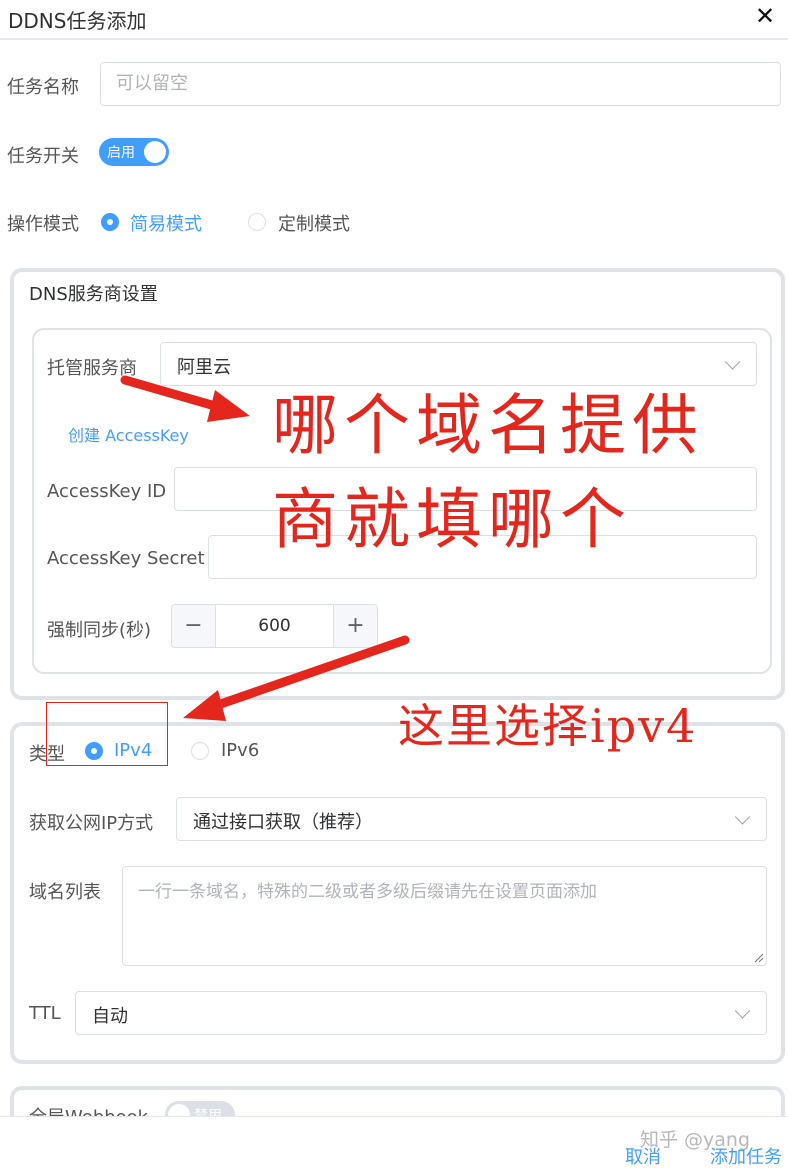 The image size is (788, 1176). Describe the element at coordinates (173, 394) in the screenshot. I see `arrow-line-provider` at that location.